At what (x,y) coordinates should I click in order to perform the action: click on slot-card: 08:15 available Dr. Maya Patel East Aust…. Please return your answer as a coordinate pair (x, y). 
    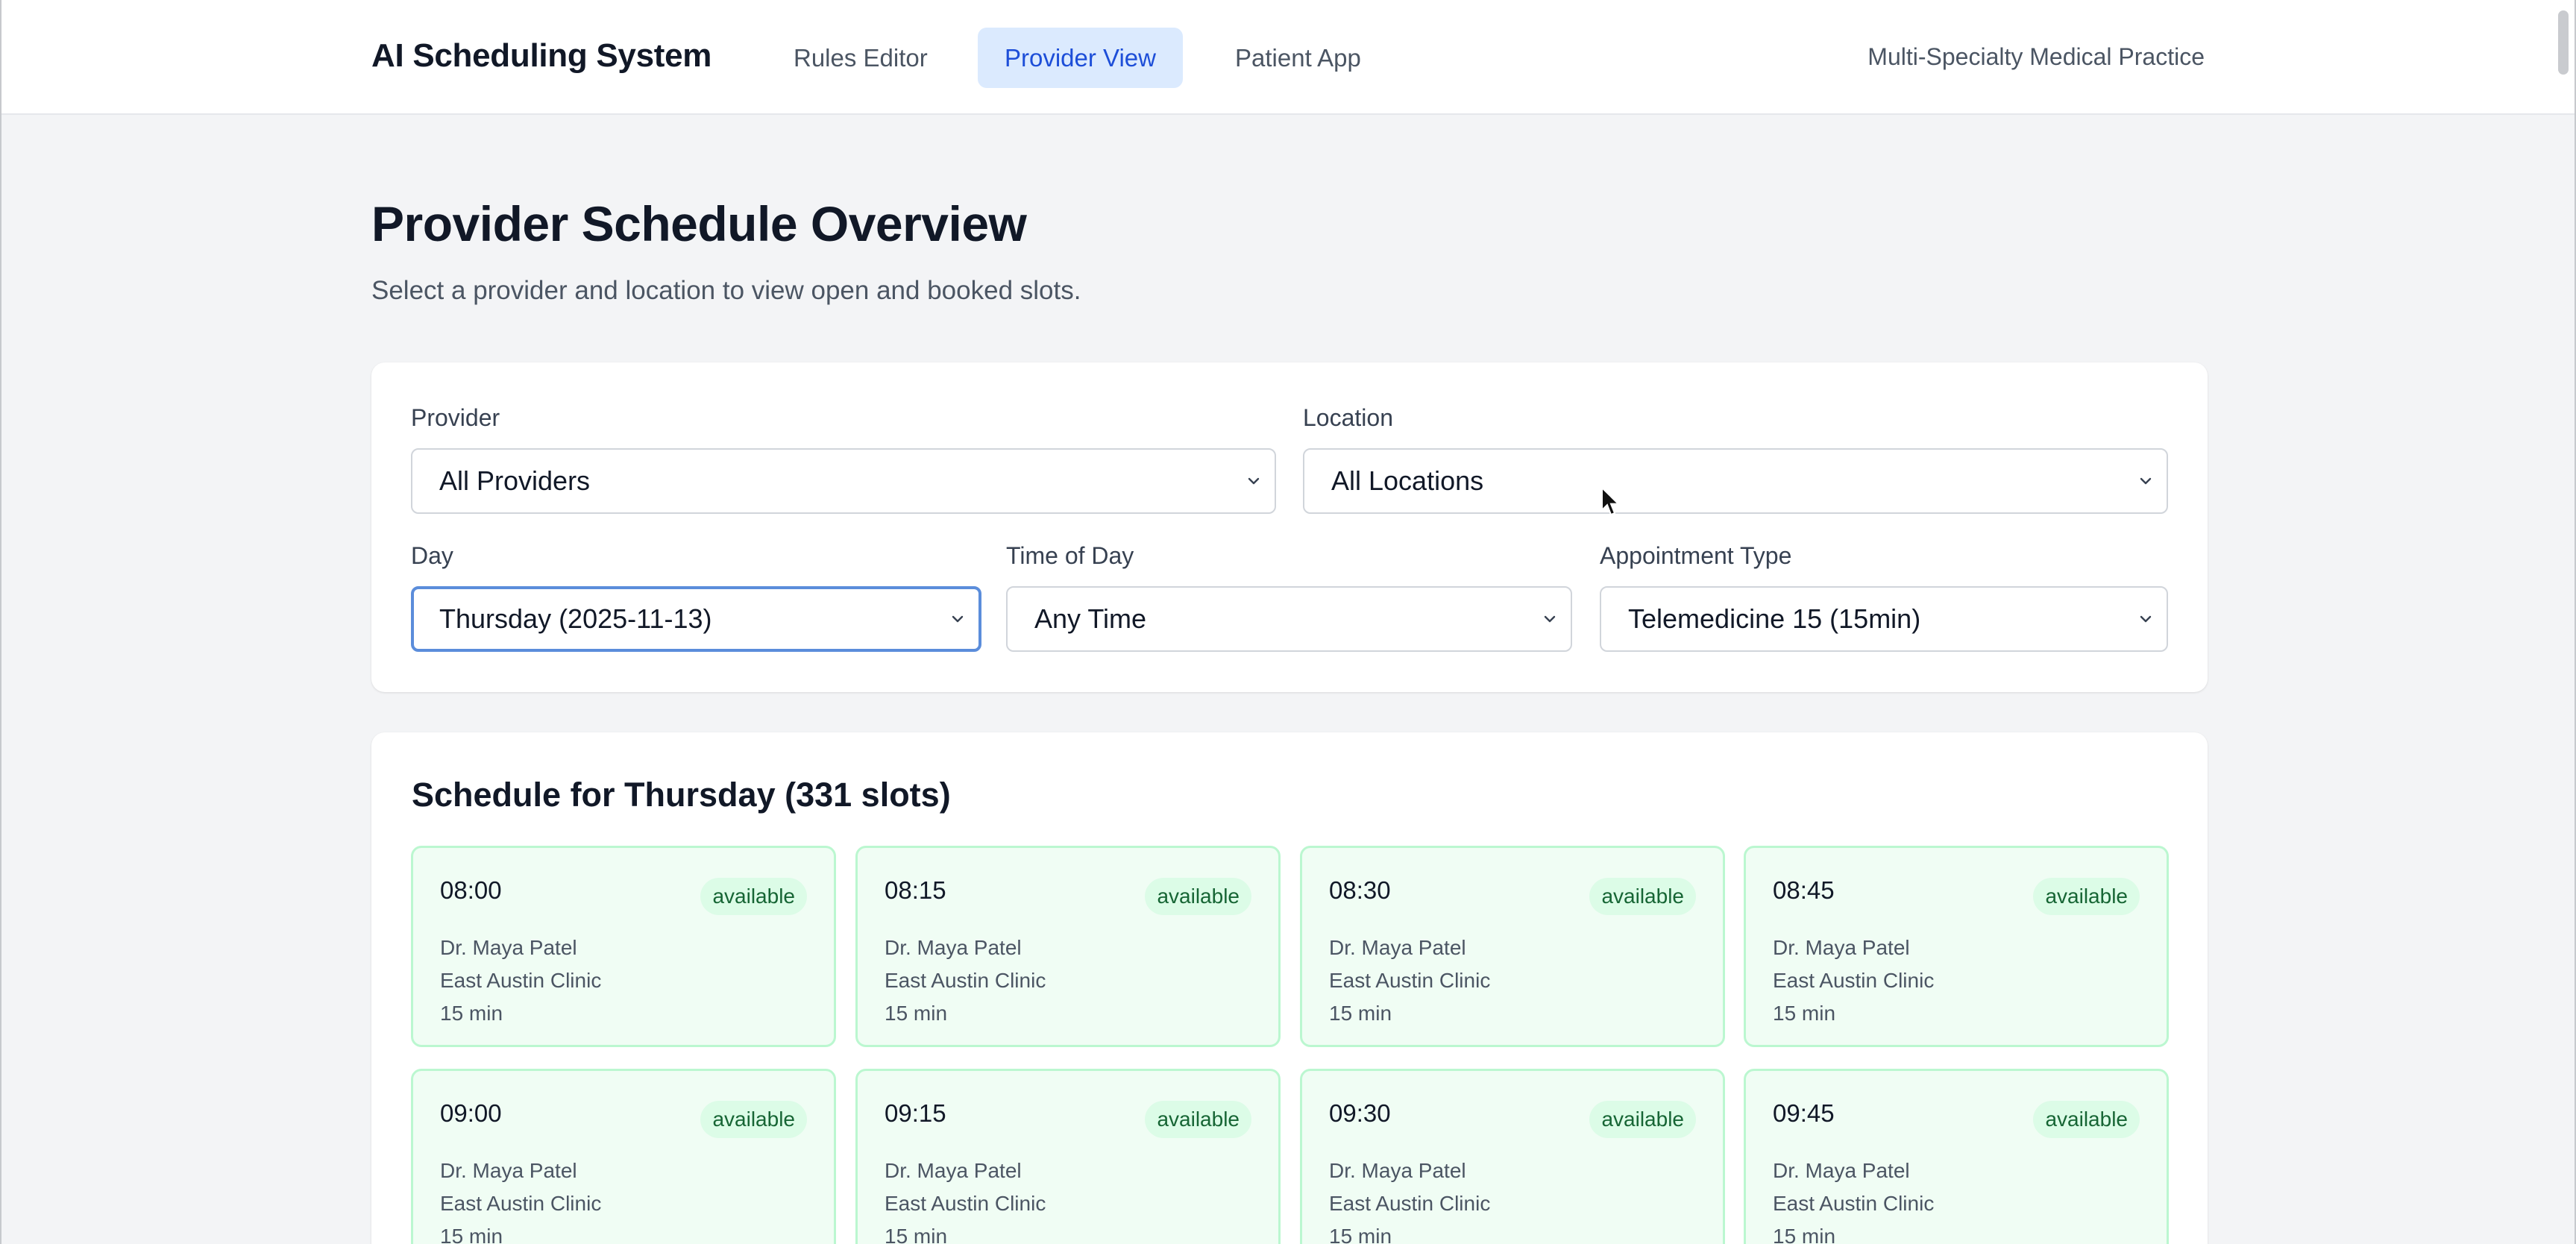
    Looking at the image, I should click on (1068, 946).